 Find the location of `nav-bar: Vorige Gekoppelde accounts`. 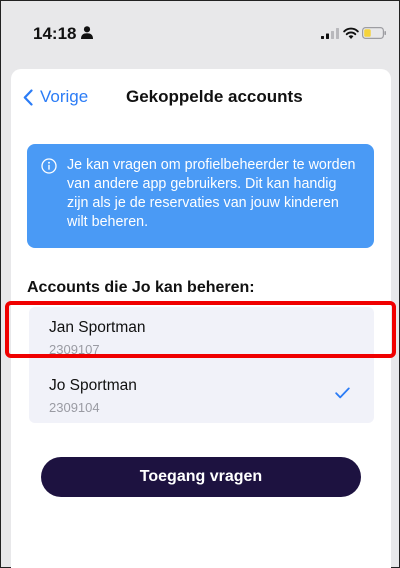

nav-bar: Vorige Gekoppelde accounts is located at coordinates (201, 96).